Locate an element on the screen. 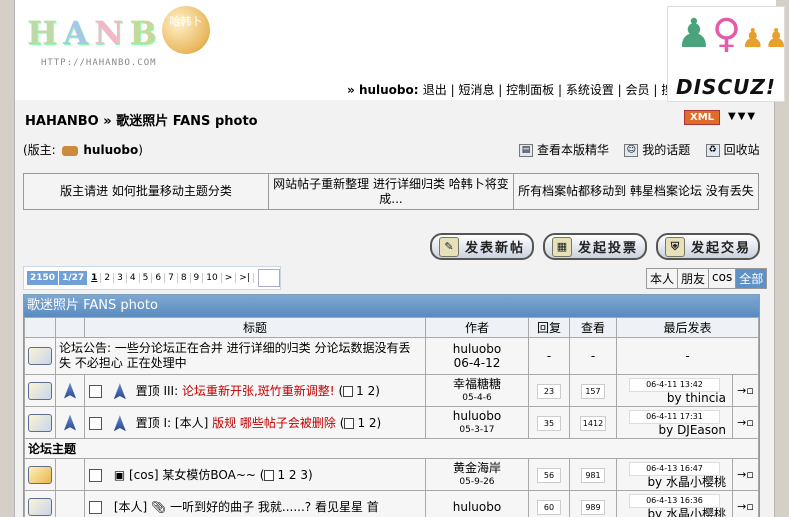  col-replies: 回复 is located at coordinates (548, 327).